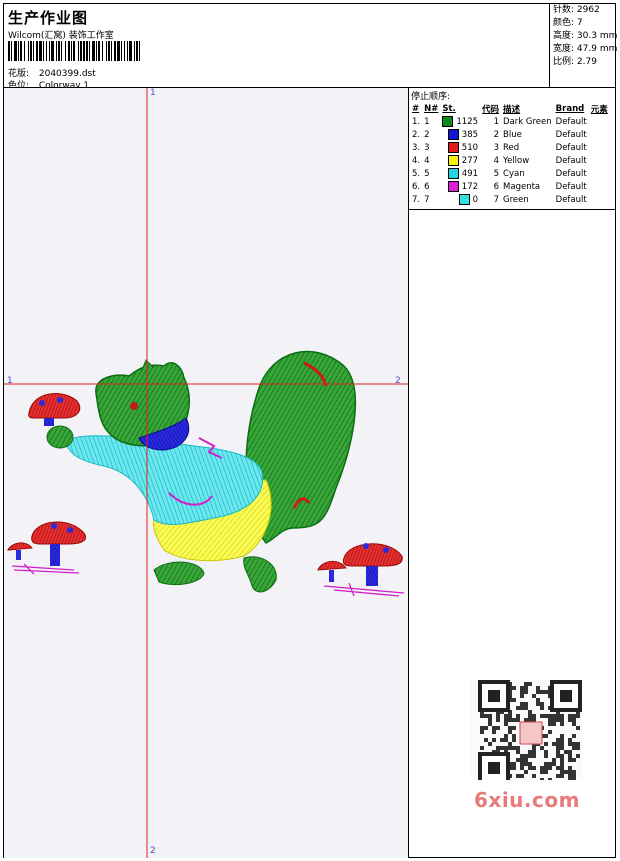  I want to click on table-row: 7. 7 0 7 Green Default, so click(510, 199).